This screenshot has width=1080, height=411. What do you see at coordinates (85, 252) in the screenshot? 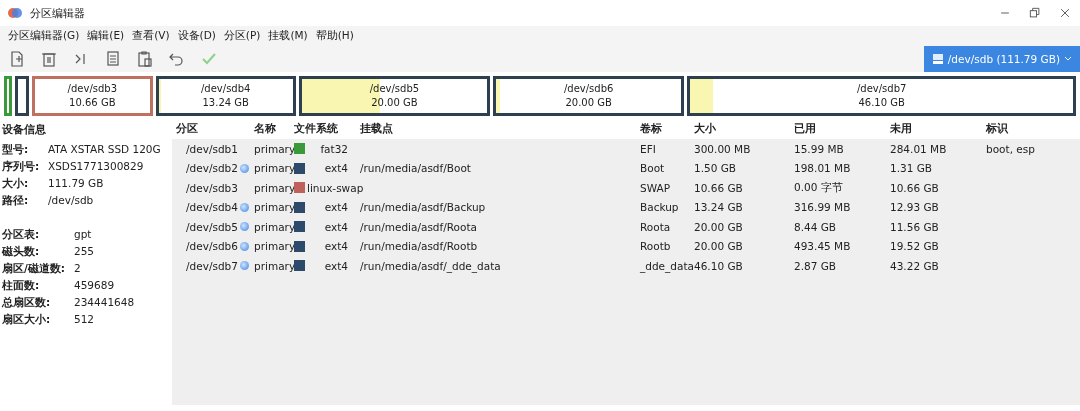
I see `info-value: 255` at bounding box center [85, 252].